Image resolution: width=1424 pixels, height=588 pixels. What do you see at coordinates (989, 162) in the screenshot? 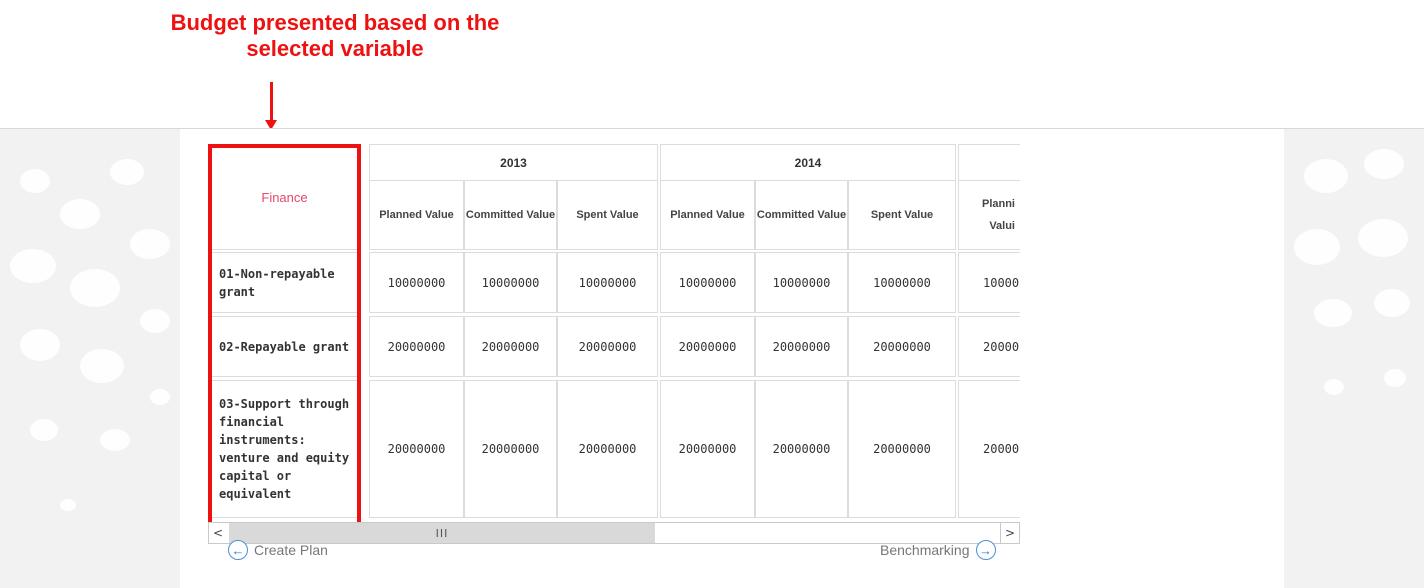
I see `year-header` at bounding box center [989, 162].